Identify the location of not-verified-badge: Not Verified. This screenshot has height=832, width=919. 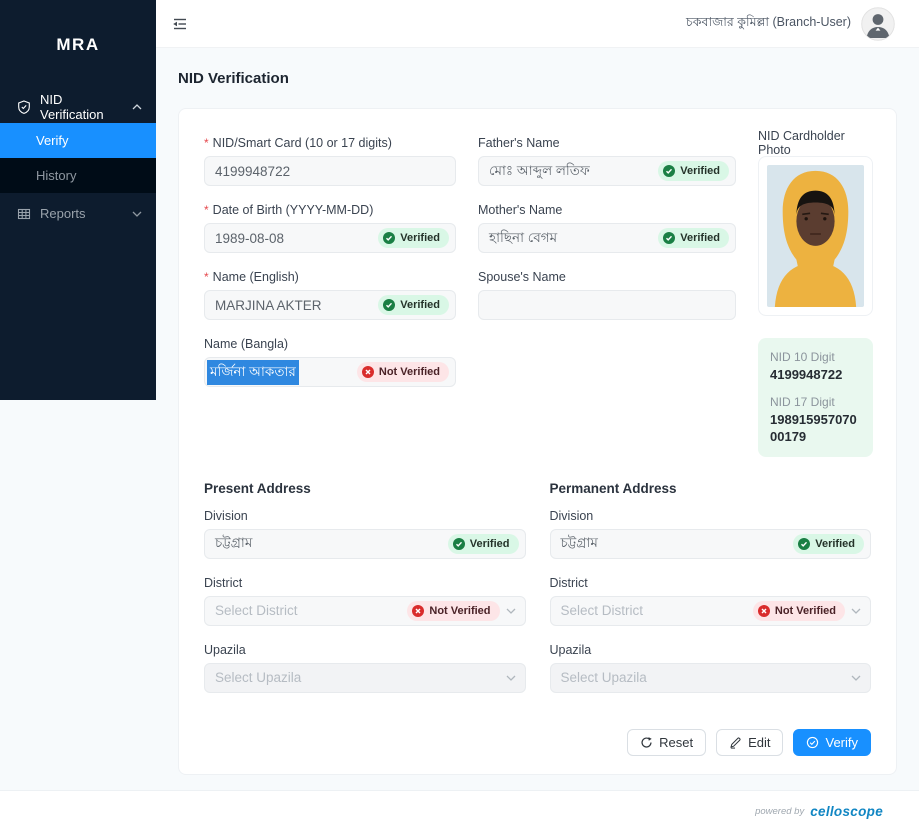
(453, 610).